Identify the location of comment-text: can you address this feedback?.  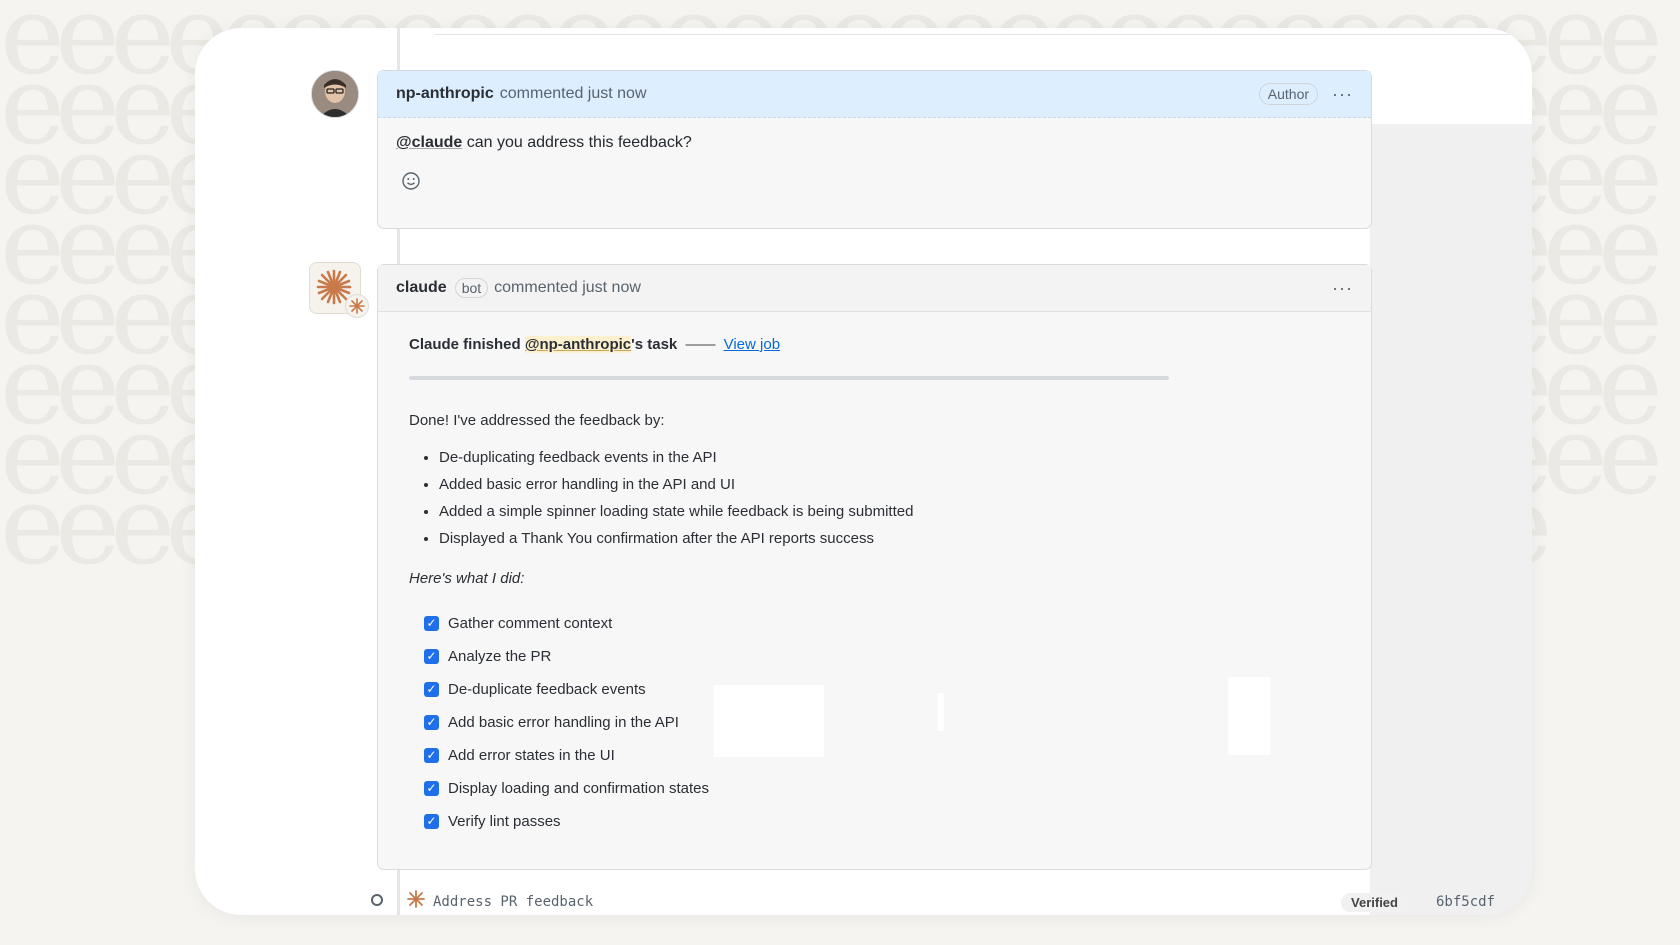
(577, 142).